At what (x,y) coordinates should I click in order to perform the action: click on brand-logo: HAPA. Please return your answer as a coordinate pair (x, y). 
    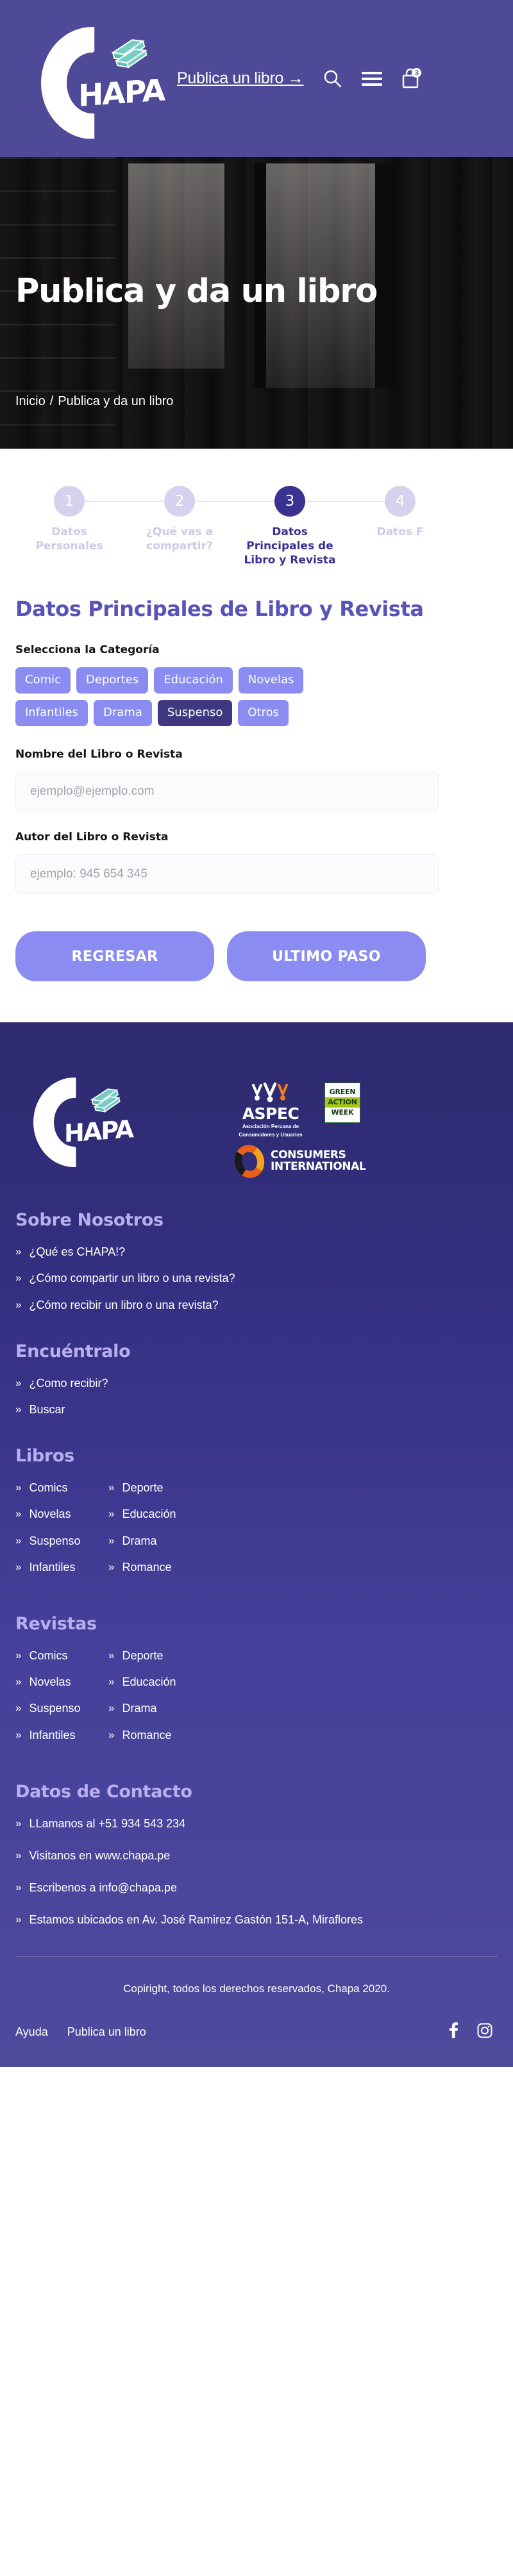
    Looking at the image, I should click on (104, 80).